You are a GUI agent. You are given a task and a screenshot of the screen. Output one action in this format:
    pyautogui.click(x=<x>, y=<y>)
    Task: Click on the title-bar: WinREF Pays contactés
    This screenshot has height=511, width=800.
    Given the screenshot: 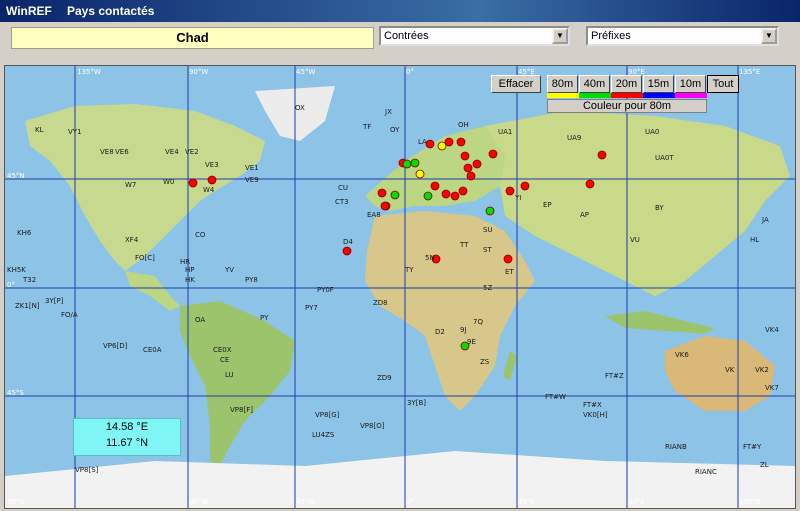 What is the action you would take?
    pyautogui.click(x=400, y=11)
    